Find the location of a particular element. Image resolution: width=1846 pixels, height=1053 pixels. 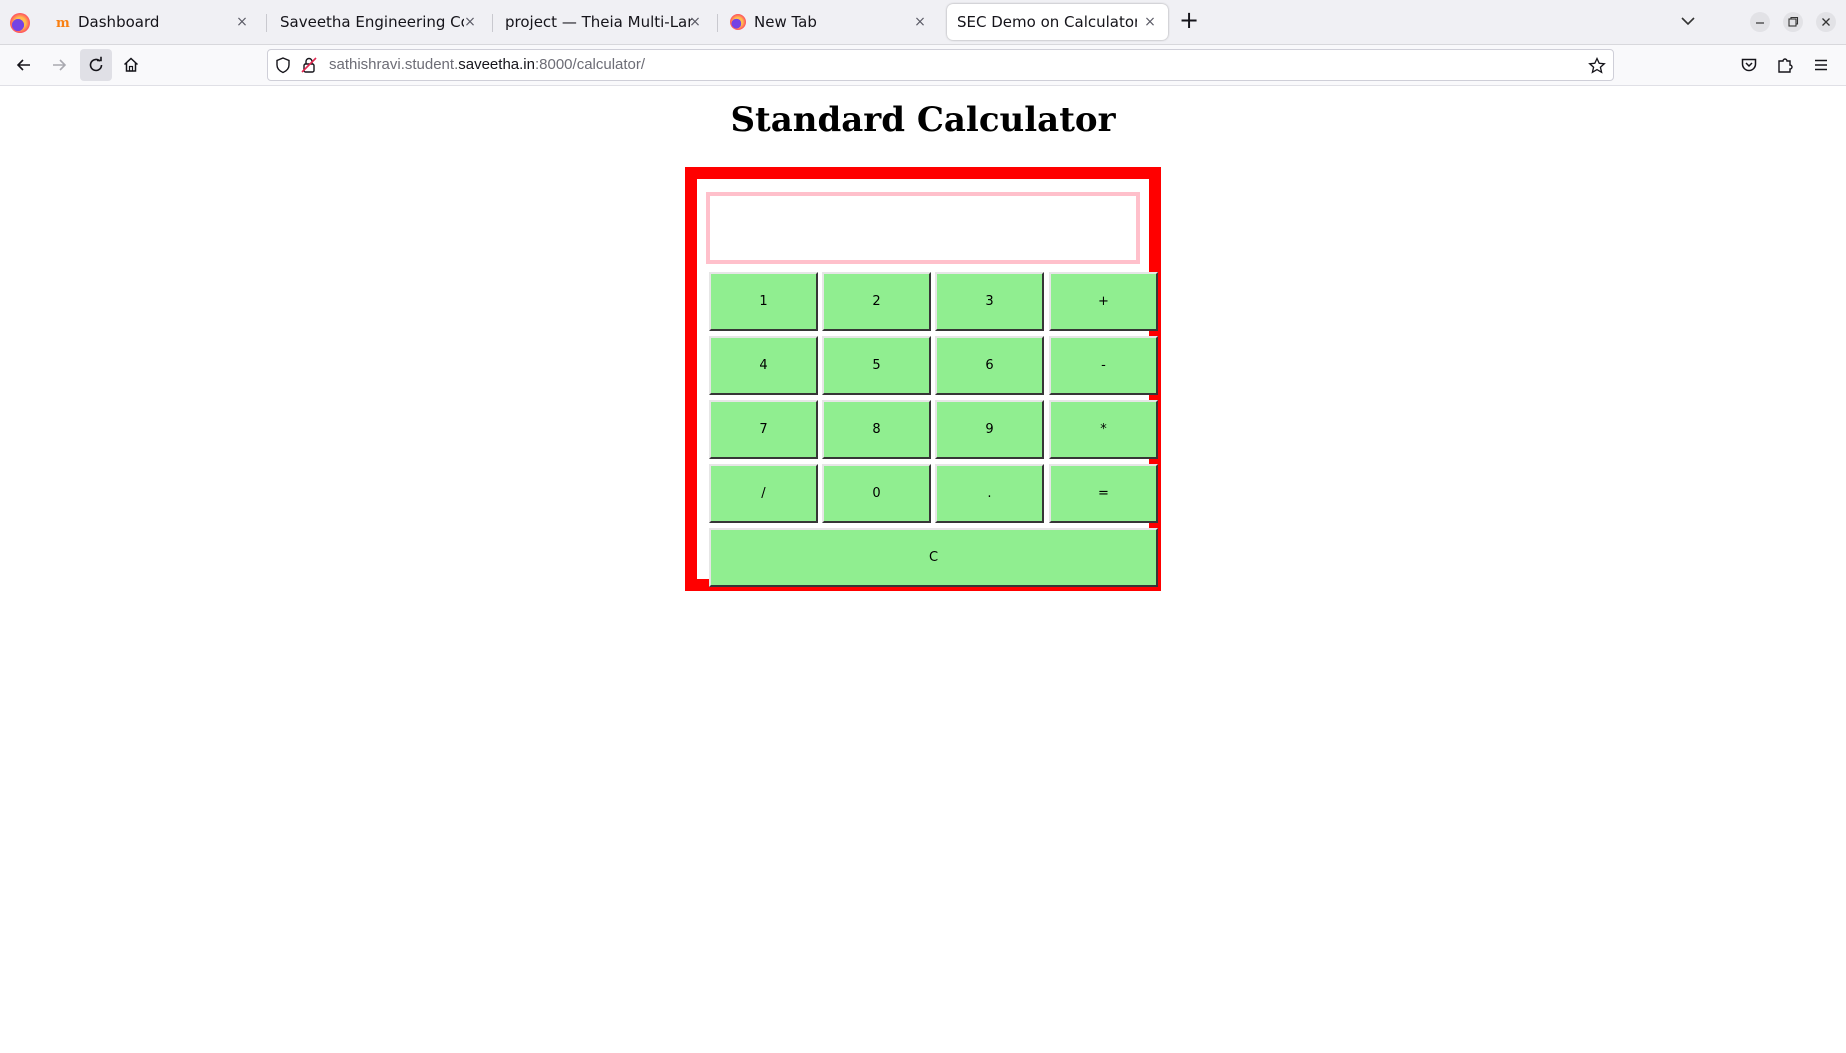

reload-button is located at coordinates (96, 65).